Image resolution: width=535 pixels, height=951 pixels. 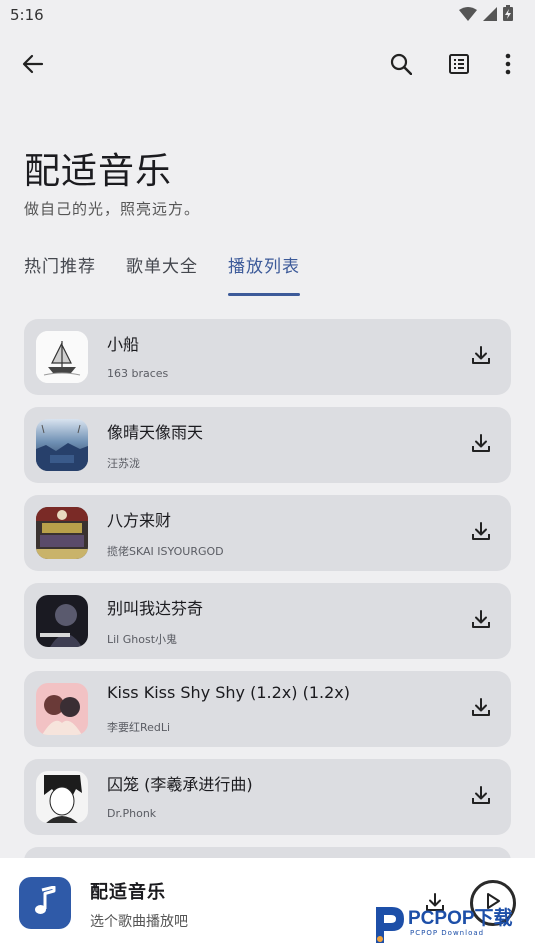 I want to click on list-view-icon, so click(x=459, y=66).